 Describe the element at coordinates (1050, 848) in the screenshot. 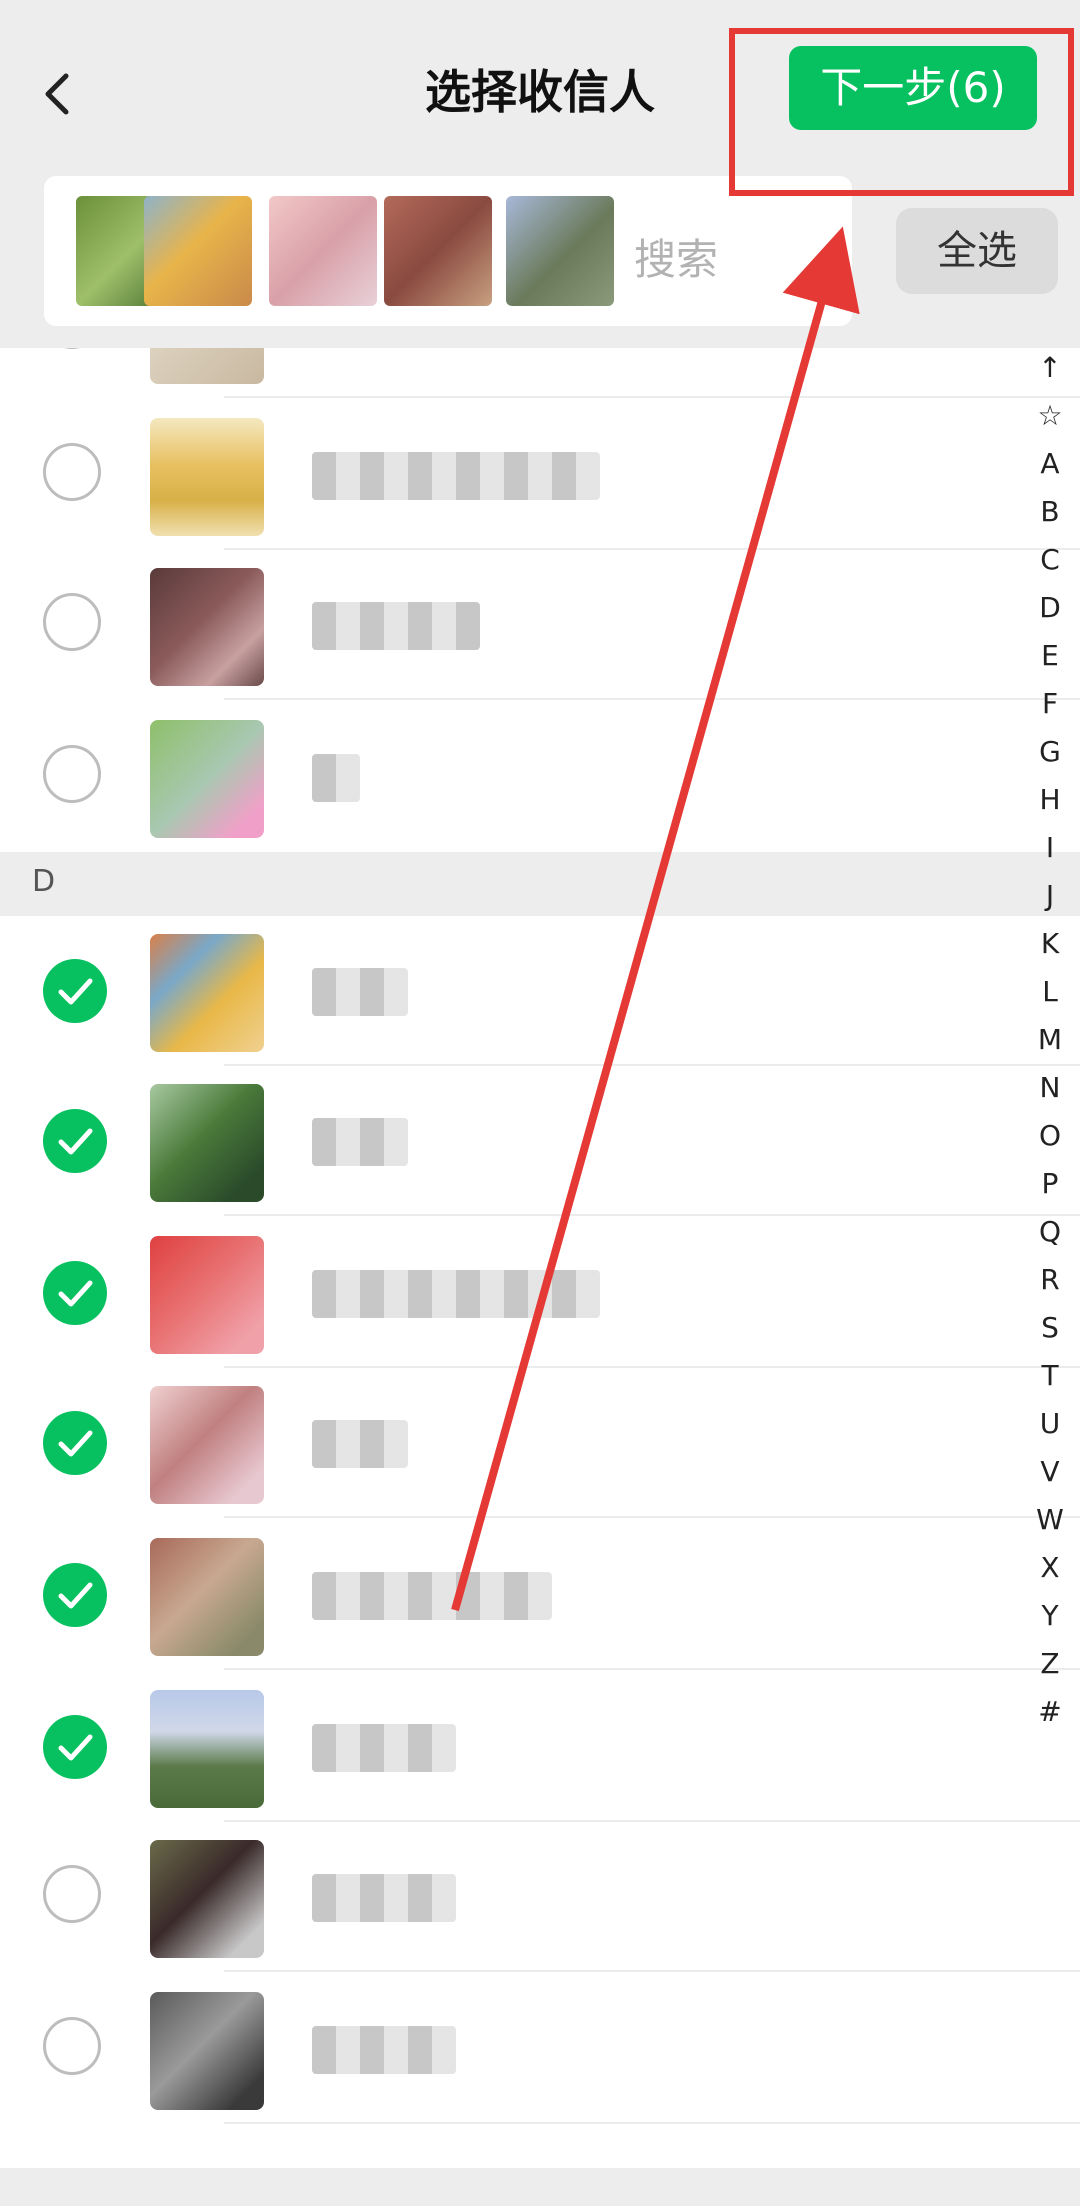

I see `index-letter: I` at that location.